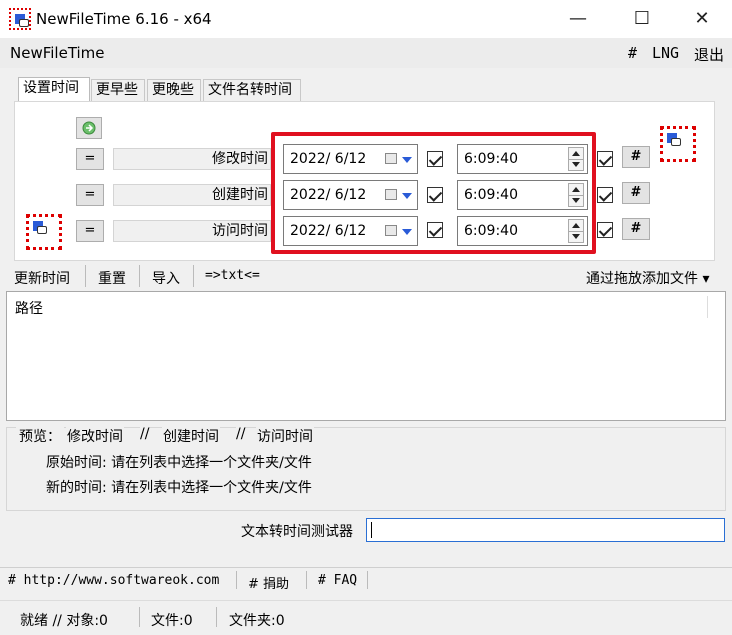  Describe the element at coordinates (90, 159) in the screenshot. I see `equal-button-modified: =` at that location.